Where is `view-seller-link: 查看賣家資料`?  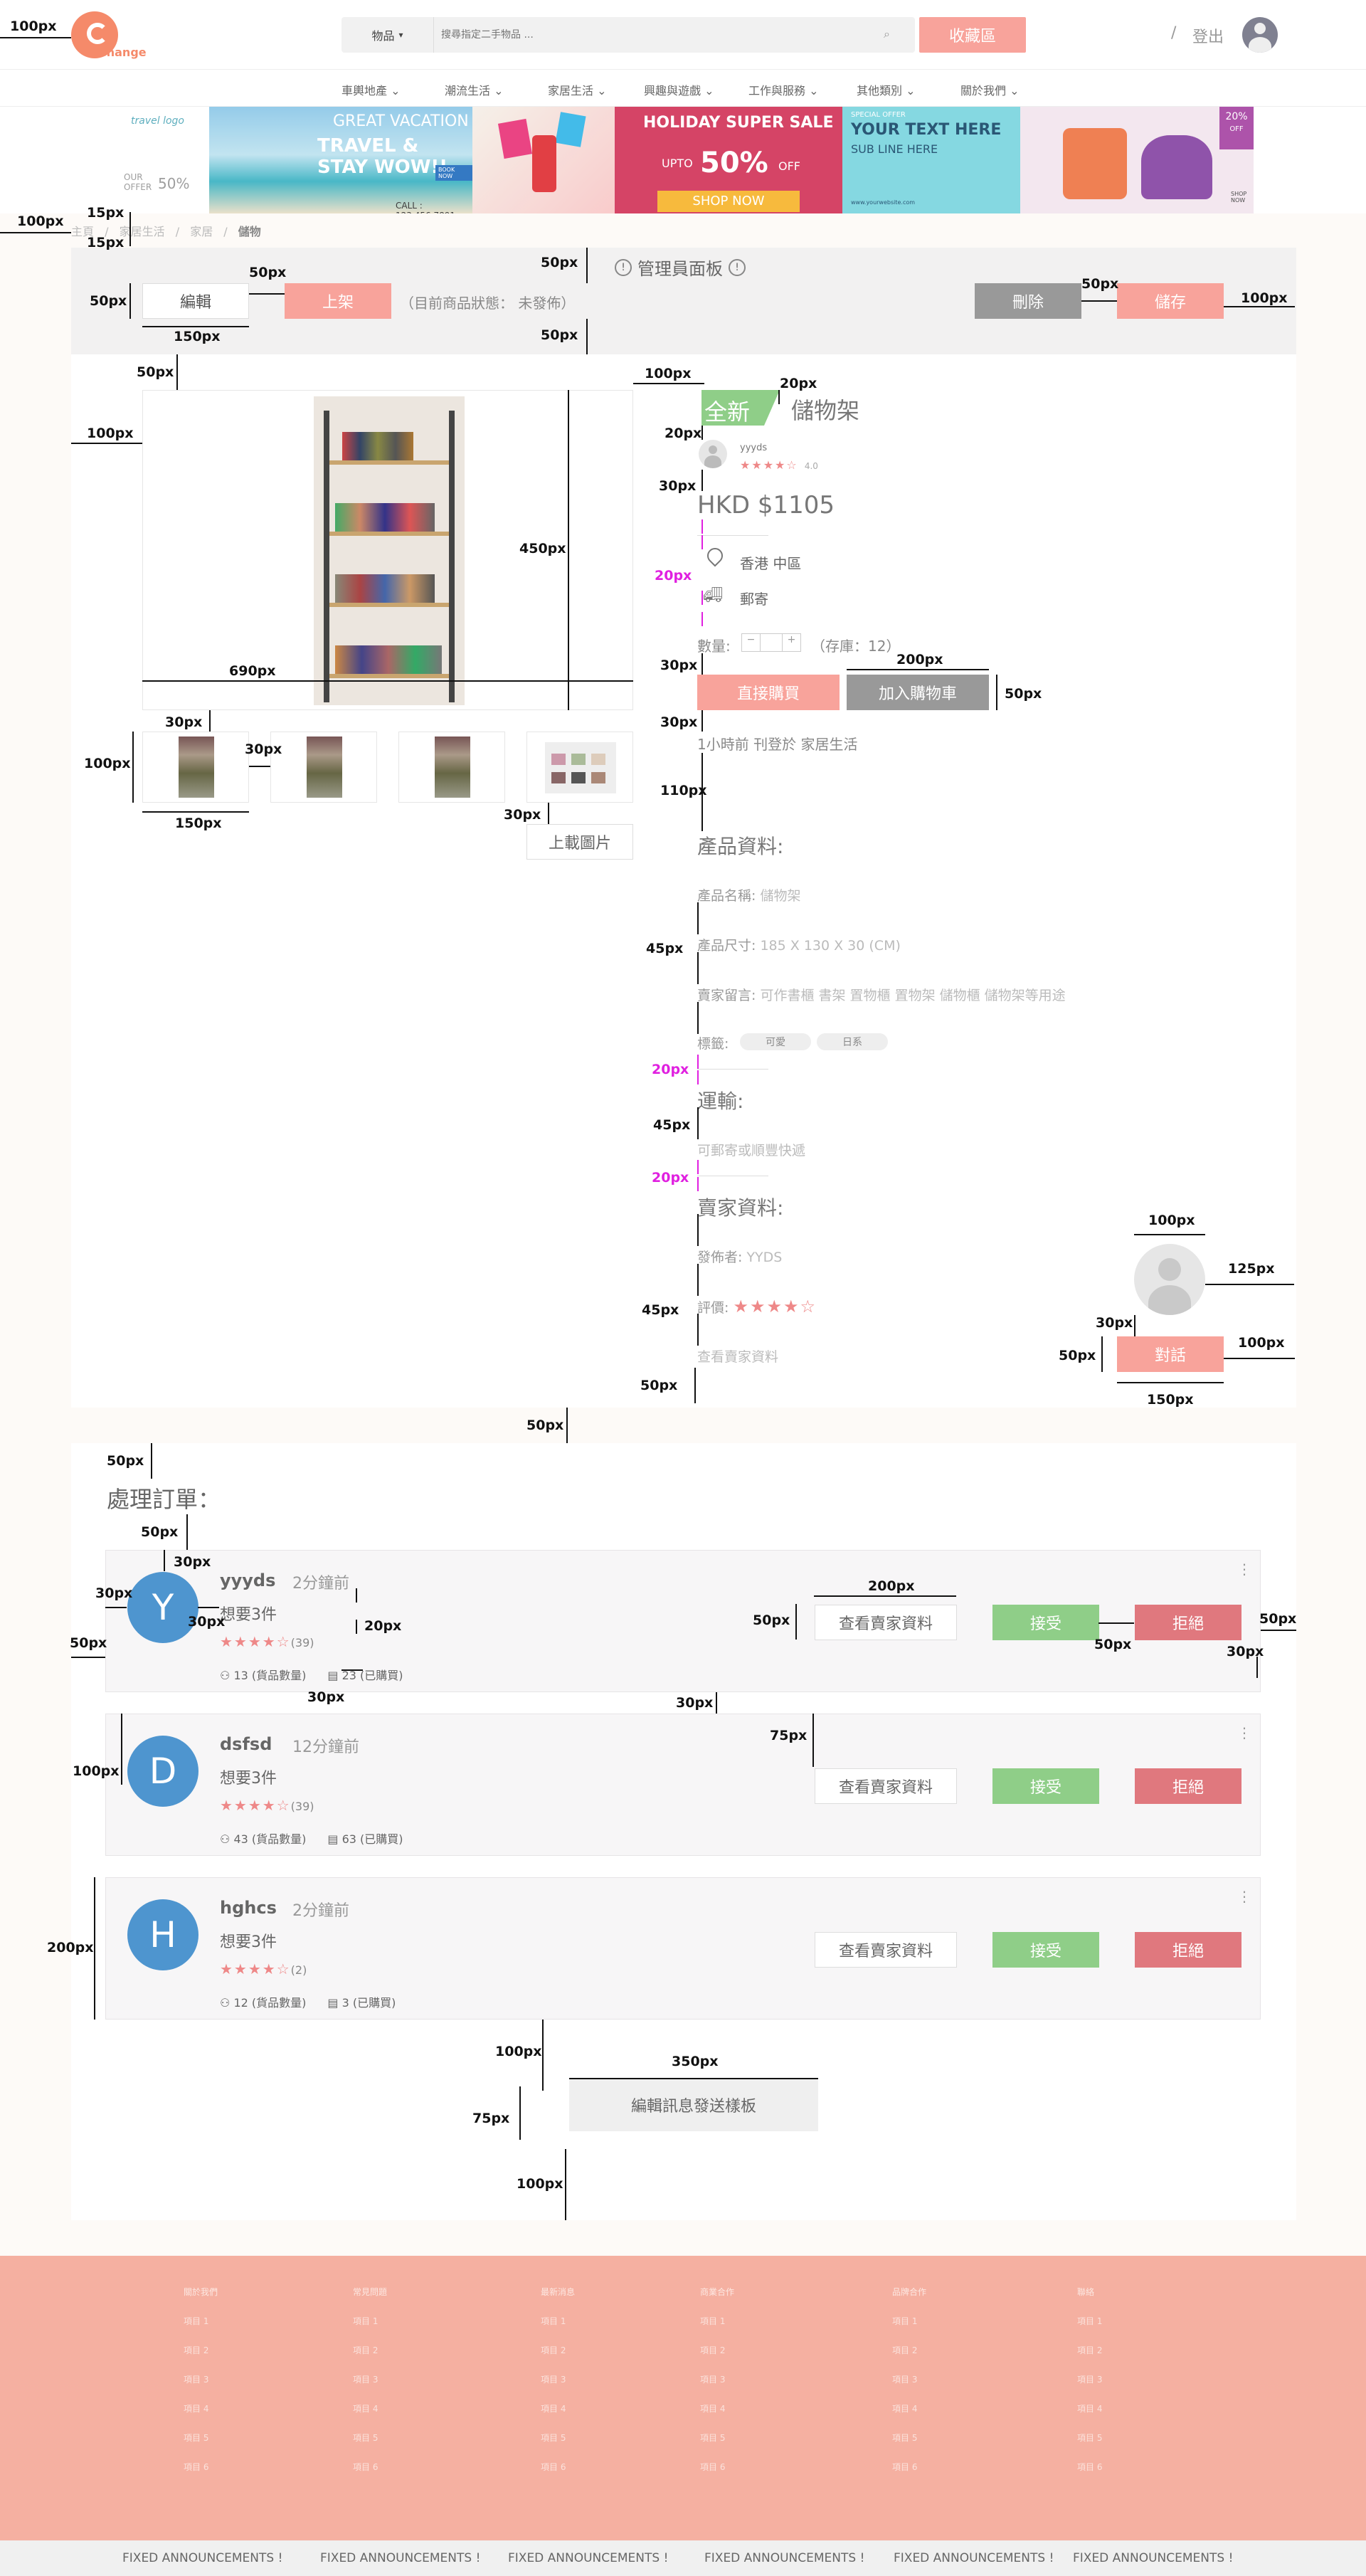
view-seller-link: 查看賣家資料 is located at coordinates (737, 1356).